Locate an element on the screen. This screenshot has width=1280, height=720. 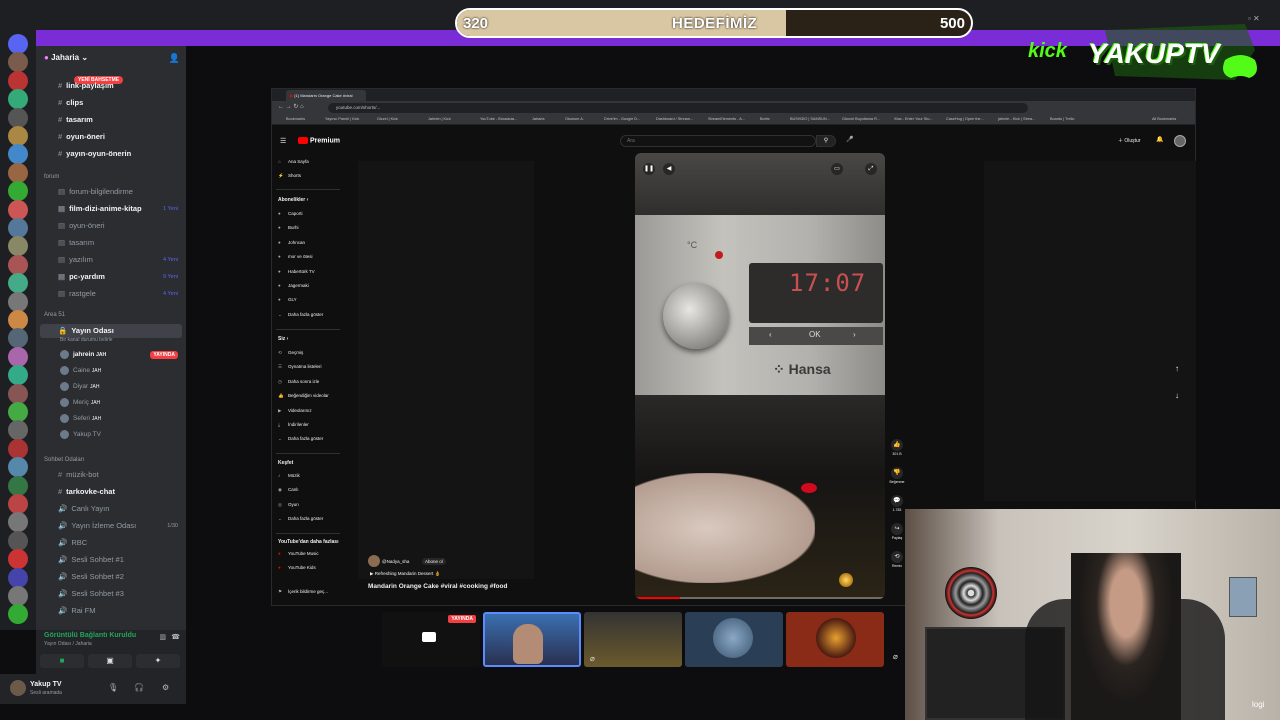
bookmark-item: Boards | Trello is located at coordinates (1062, 119).